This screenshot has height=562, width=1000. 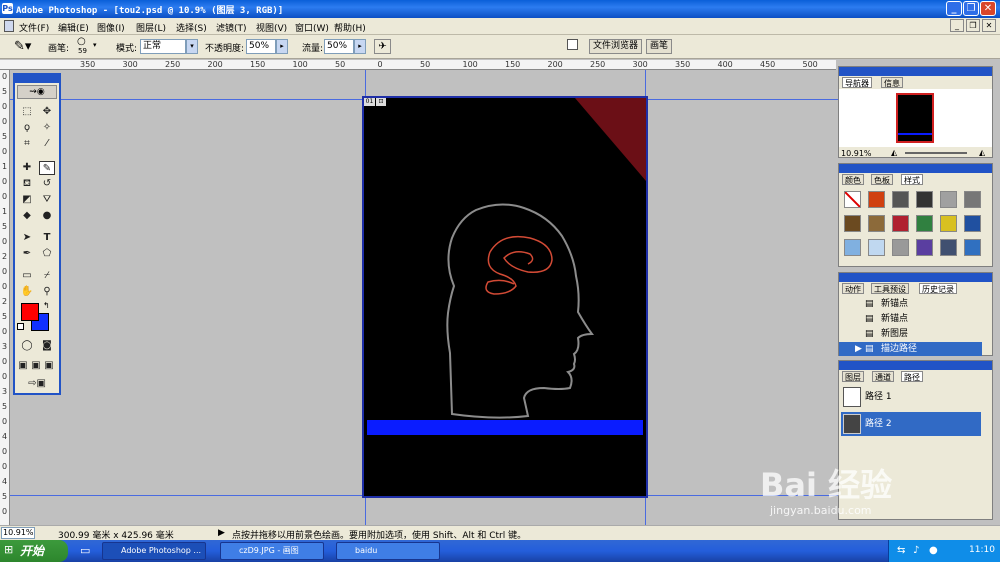 I want to click on blur-tool-icon: ◆, so click(x=27, y=216).